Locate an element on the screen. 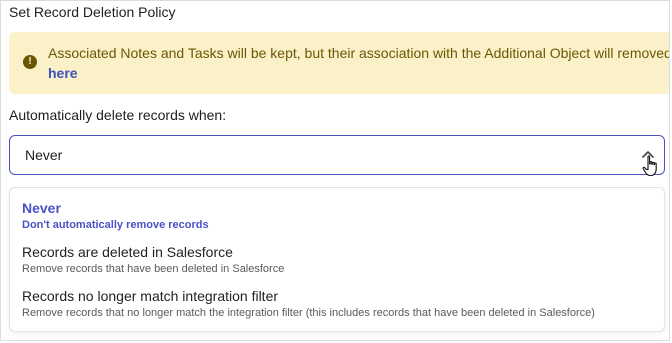 The width and height of the screenshot is (672, 343). deletion-field-label: Automatically delete records when: is located at coordinates (118, 115).